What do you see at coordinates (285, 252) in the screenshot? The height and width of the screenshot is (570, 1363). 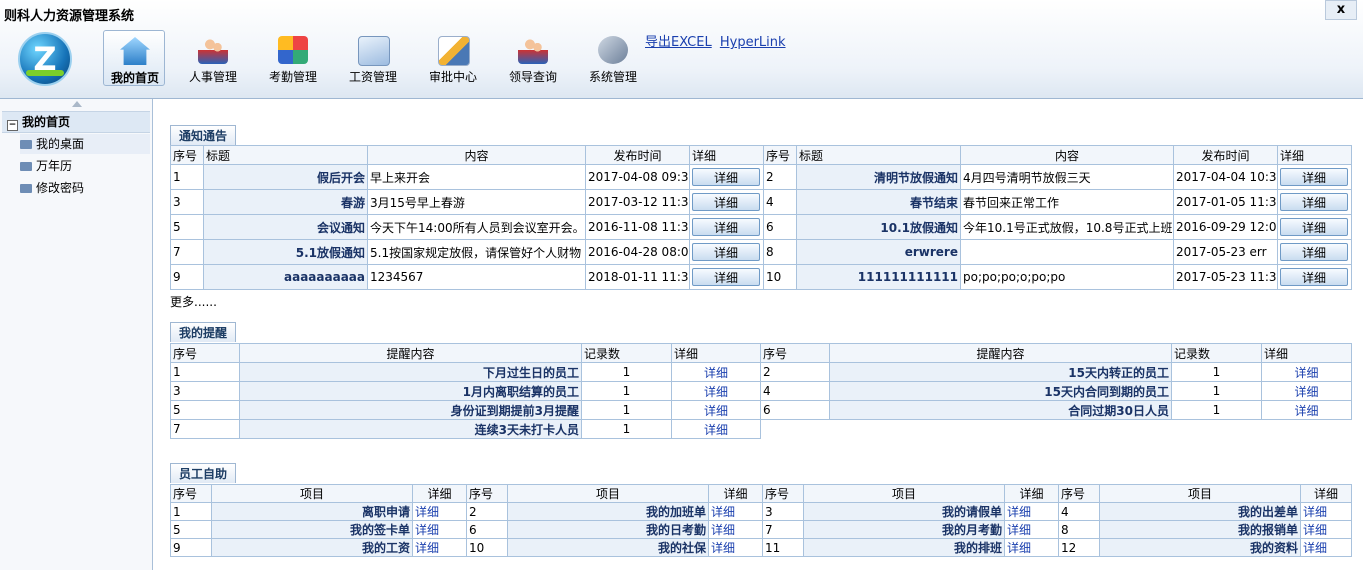 I see `cell-title: 5.1放假通知` at bounding box center [285, 252].